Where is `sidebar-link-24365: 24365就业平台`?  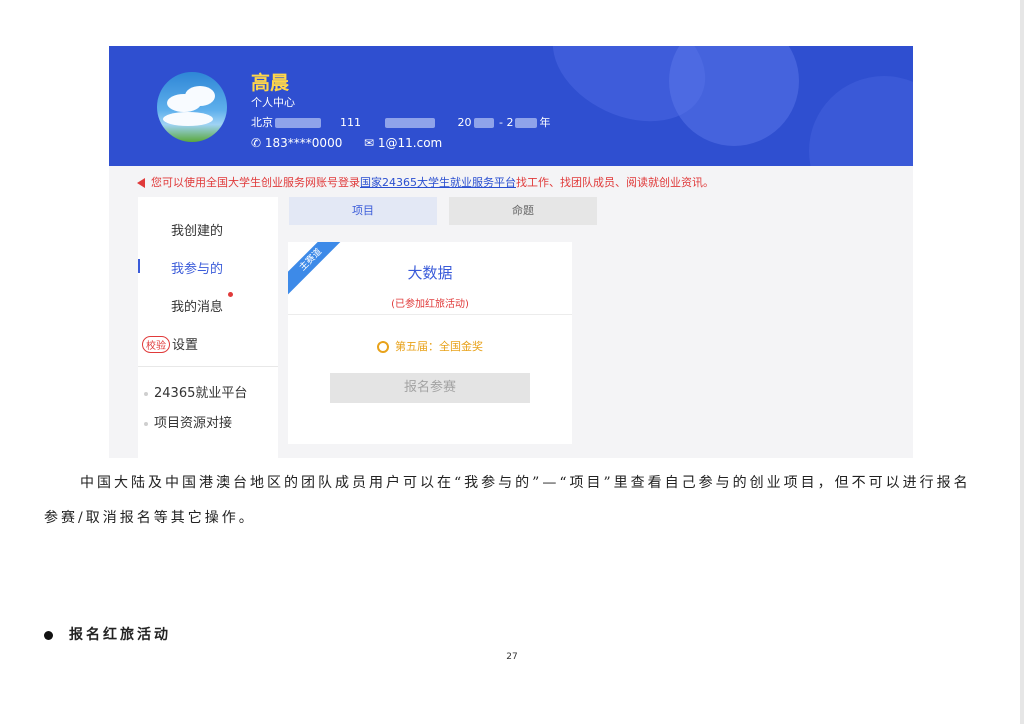
sidebar-link-24365: 24365就业平台 is located at coordinates (195, 391).